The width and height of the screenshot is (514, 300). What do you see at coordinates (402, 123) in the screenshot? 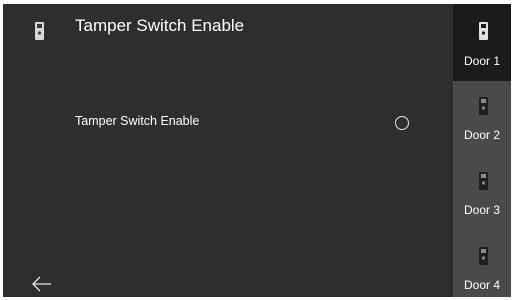
I see `tamper-switch-radio` at bounding box center [402, 123].